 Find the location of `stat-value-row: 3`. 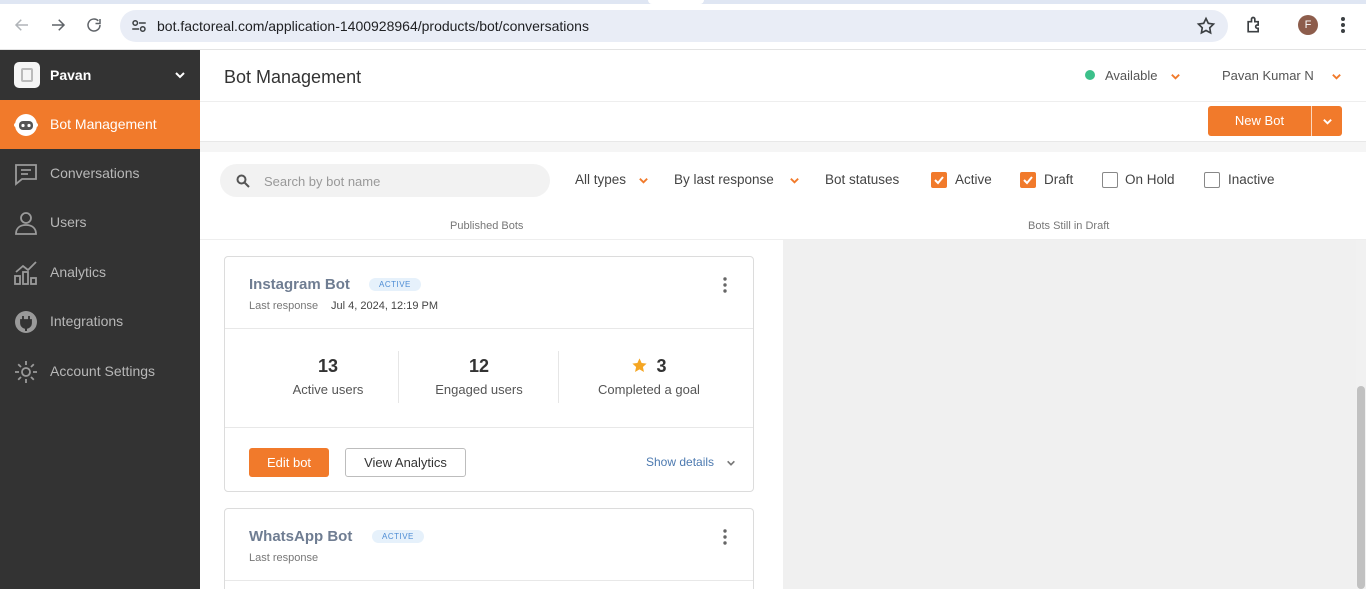

stat-value-row: 3 is located at coordinates (649, 366).